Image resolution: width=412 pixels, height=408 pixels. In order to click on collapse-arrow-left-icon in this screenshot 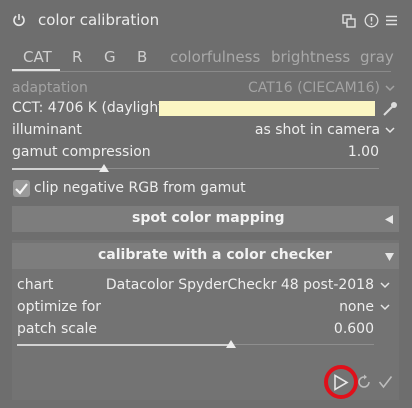, I will do `click(389, 219)`.